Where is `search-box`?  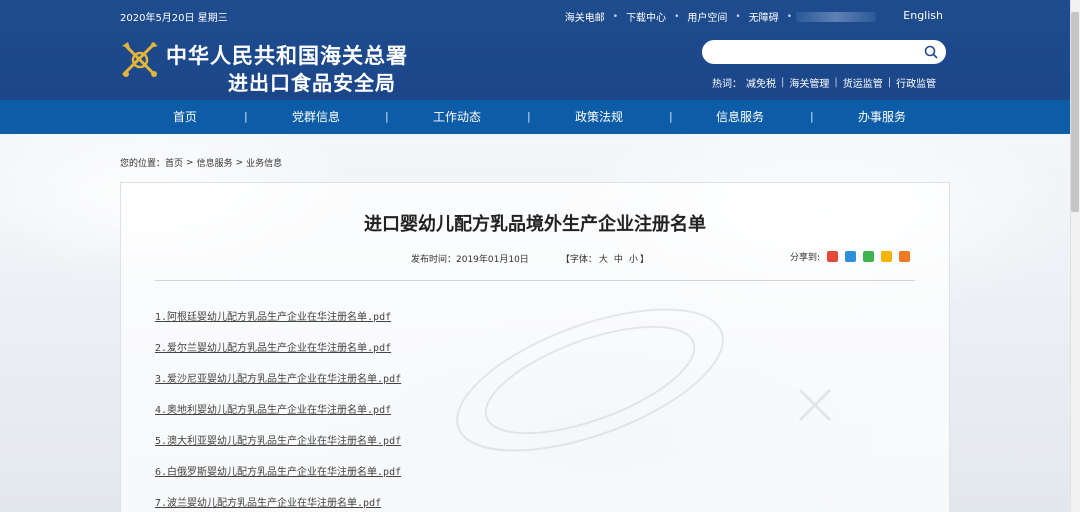 search-box is located at coordinates (824, 52).